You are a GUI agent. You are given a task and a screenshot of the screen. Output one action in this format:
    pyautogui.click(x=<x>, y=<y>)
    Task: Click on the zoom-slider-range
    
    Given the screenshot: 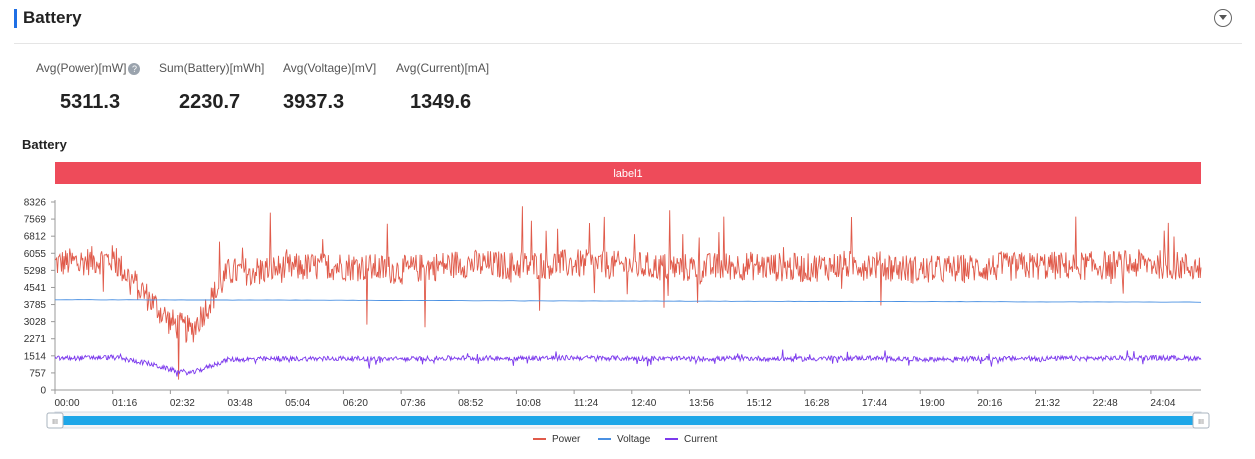 What is the action you would take?
    pyautogui.click(x=628, y=420)
    